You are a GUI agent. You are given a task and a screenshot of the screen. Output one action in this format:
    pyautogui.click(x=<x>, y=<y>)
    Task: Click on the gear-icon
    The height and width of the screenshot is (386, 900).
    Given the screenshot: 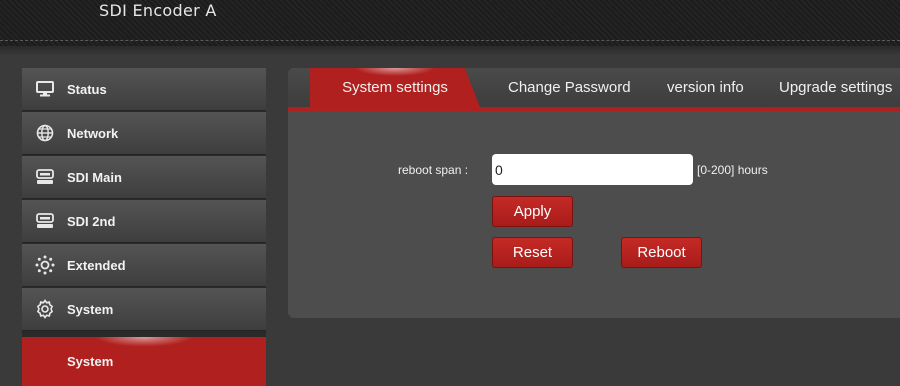 What is the action you would take?
    pyautogui.click(x=45, y=309)
    